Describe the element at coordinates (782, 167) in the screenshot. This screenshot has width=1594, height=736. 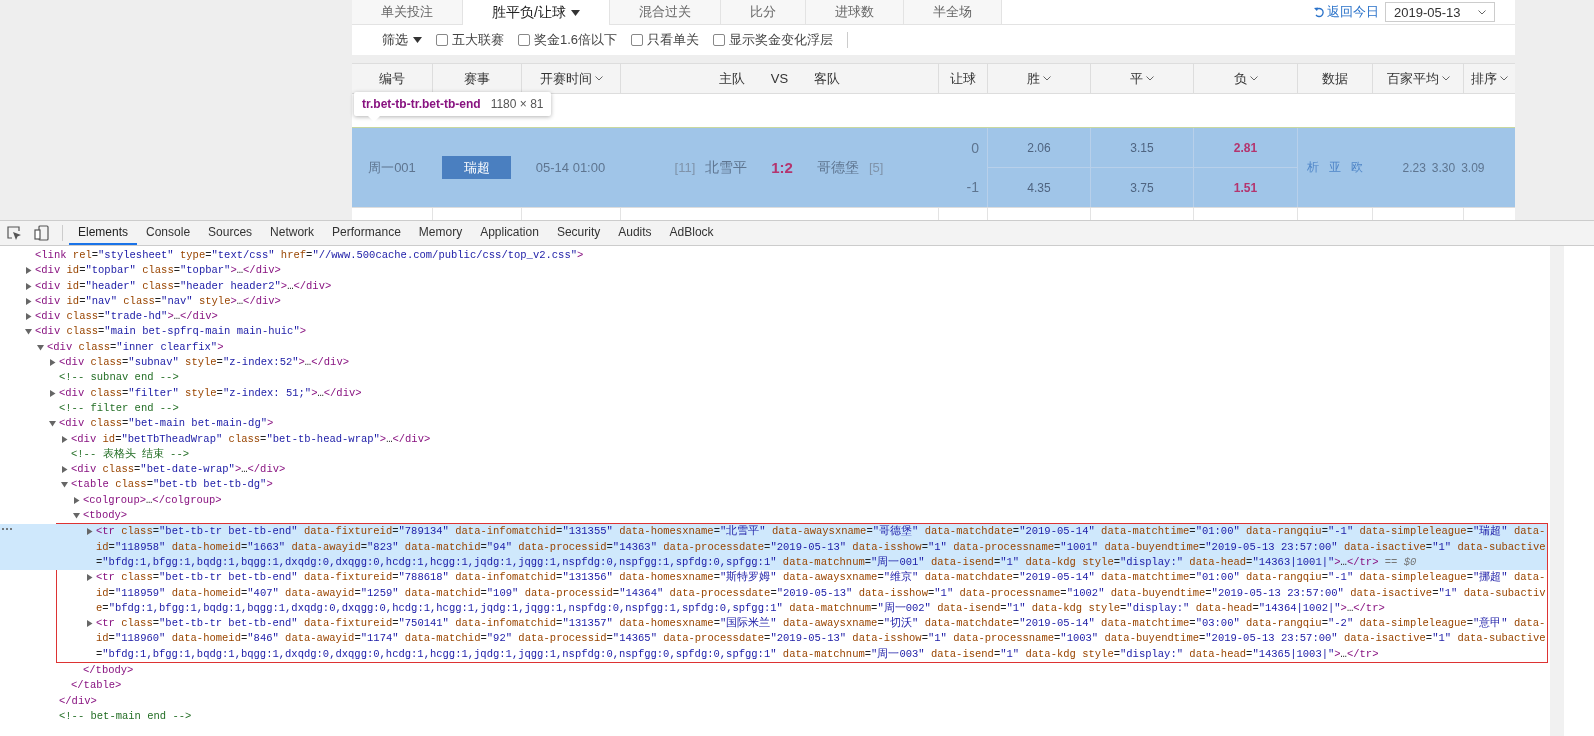
I see `match-score: 1:2` at that location.